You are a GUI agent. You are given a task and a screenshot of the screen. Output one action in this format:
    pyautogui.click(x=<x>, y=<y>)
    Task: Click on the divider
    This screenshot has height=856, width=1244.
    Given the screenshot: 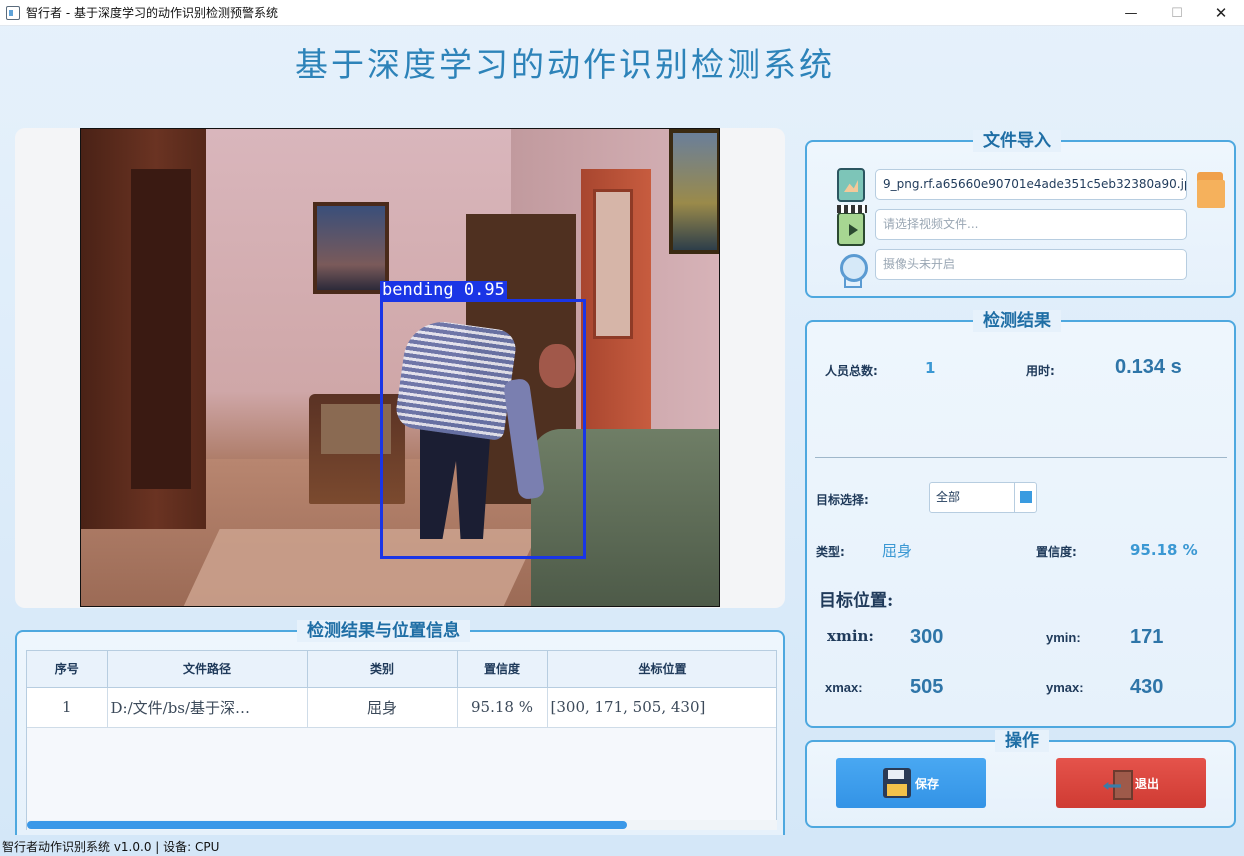 What is the action you would take?
    pyautogui.click(x=1021, y=457)
    